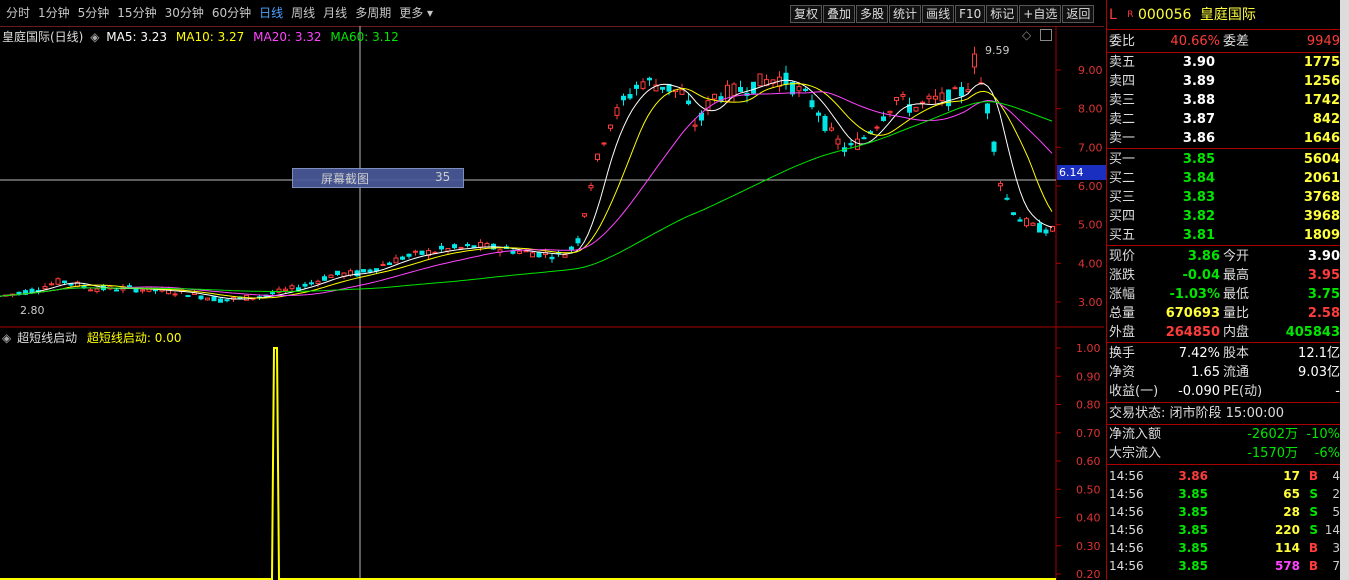 This screenshot has width=1349, height=580. What do you see at coordinates (1224, 138) in the screenshot?
I see `ask-row: 卖一 3.86 1646` at bounding box center [1224, 138].